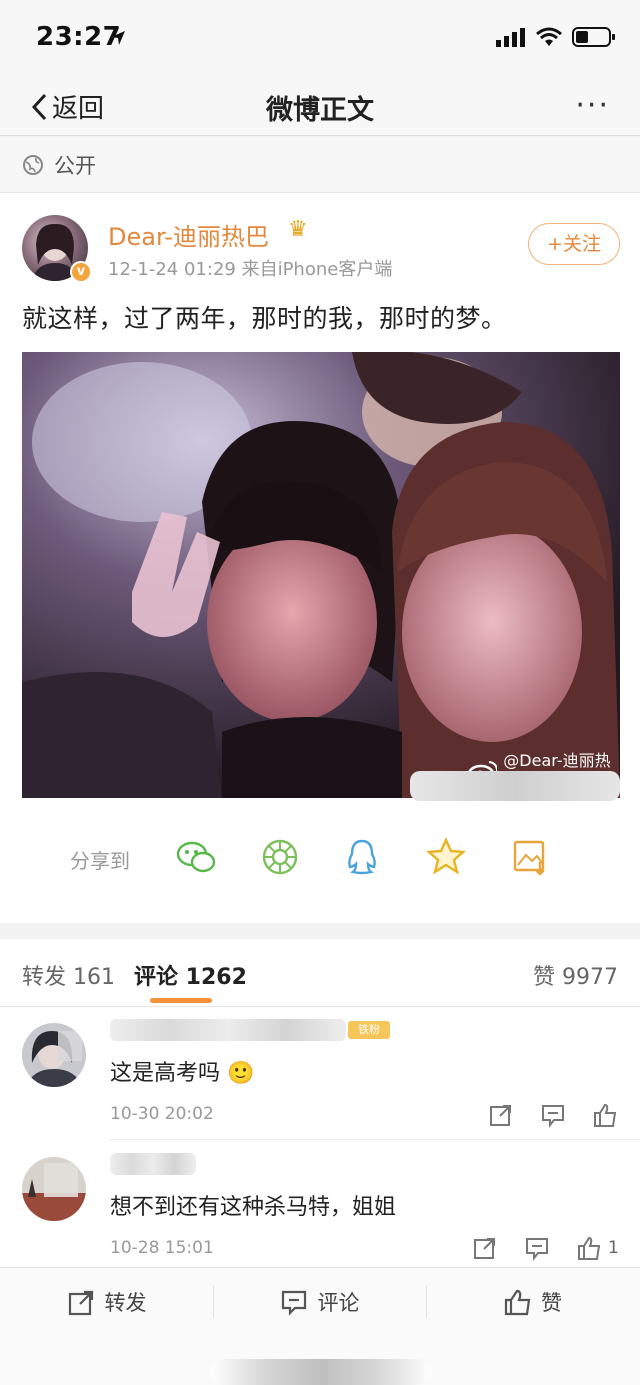  What do you see at coordinates (196, 857) in the screenshot?
I see `wechat-icon` at bounding box center [196, 857].